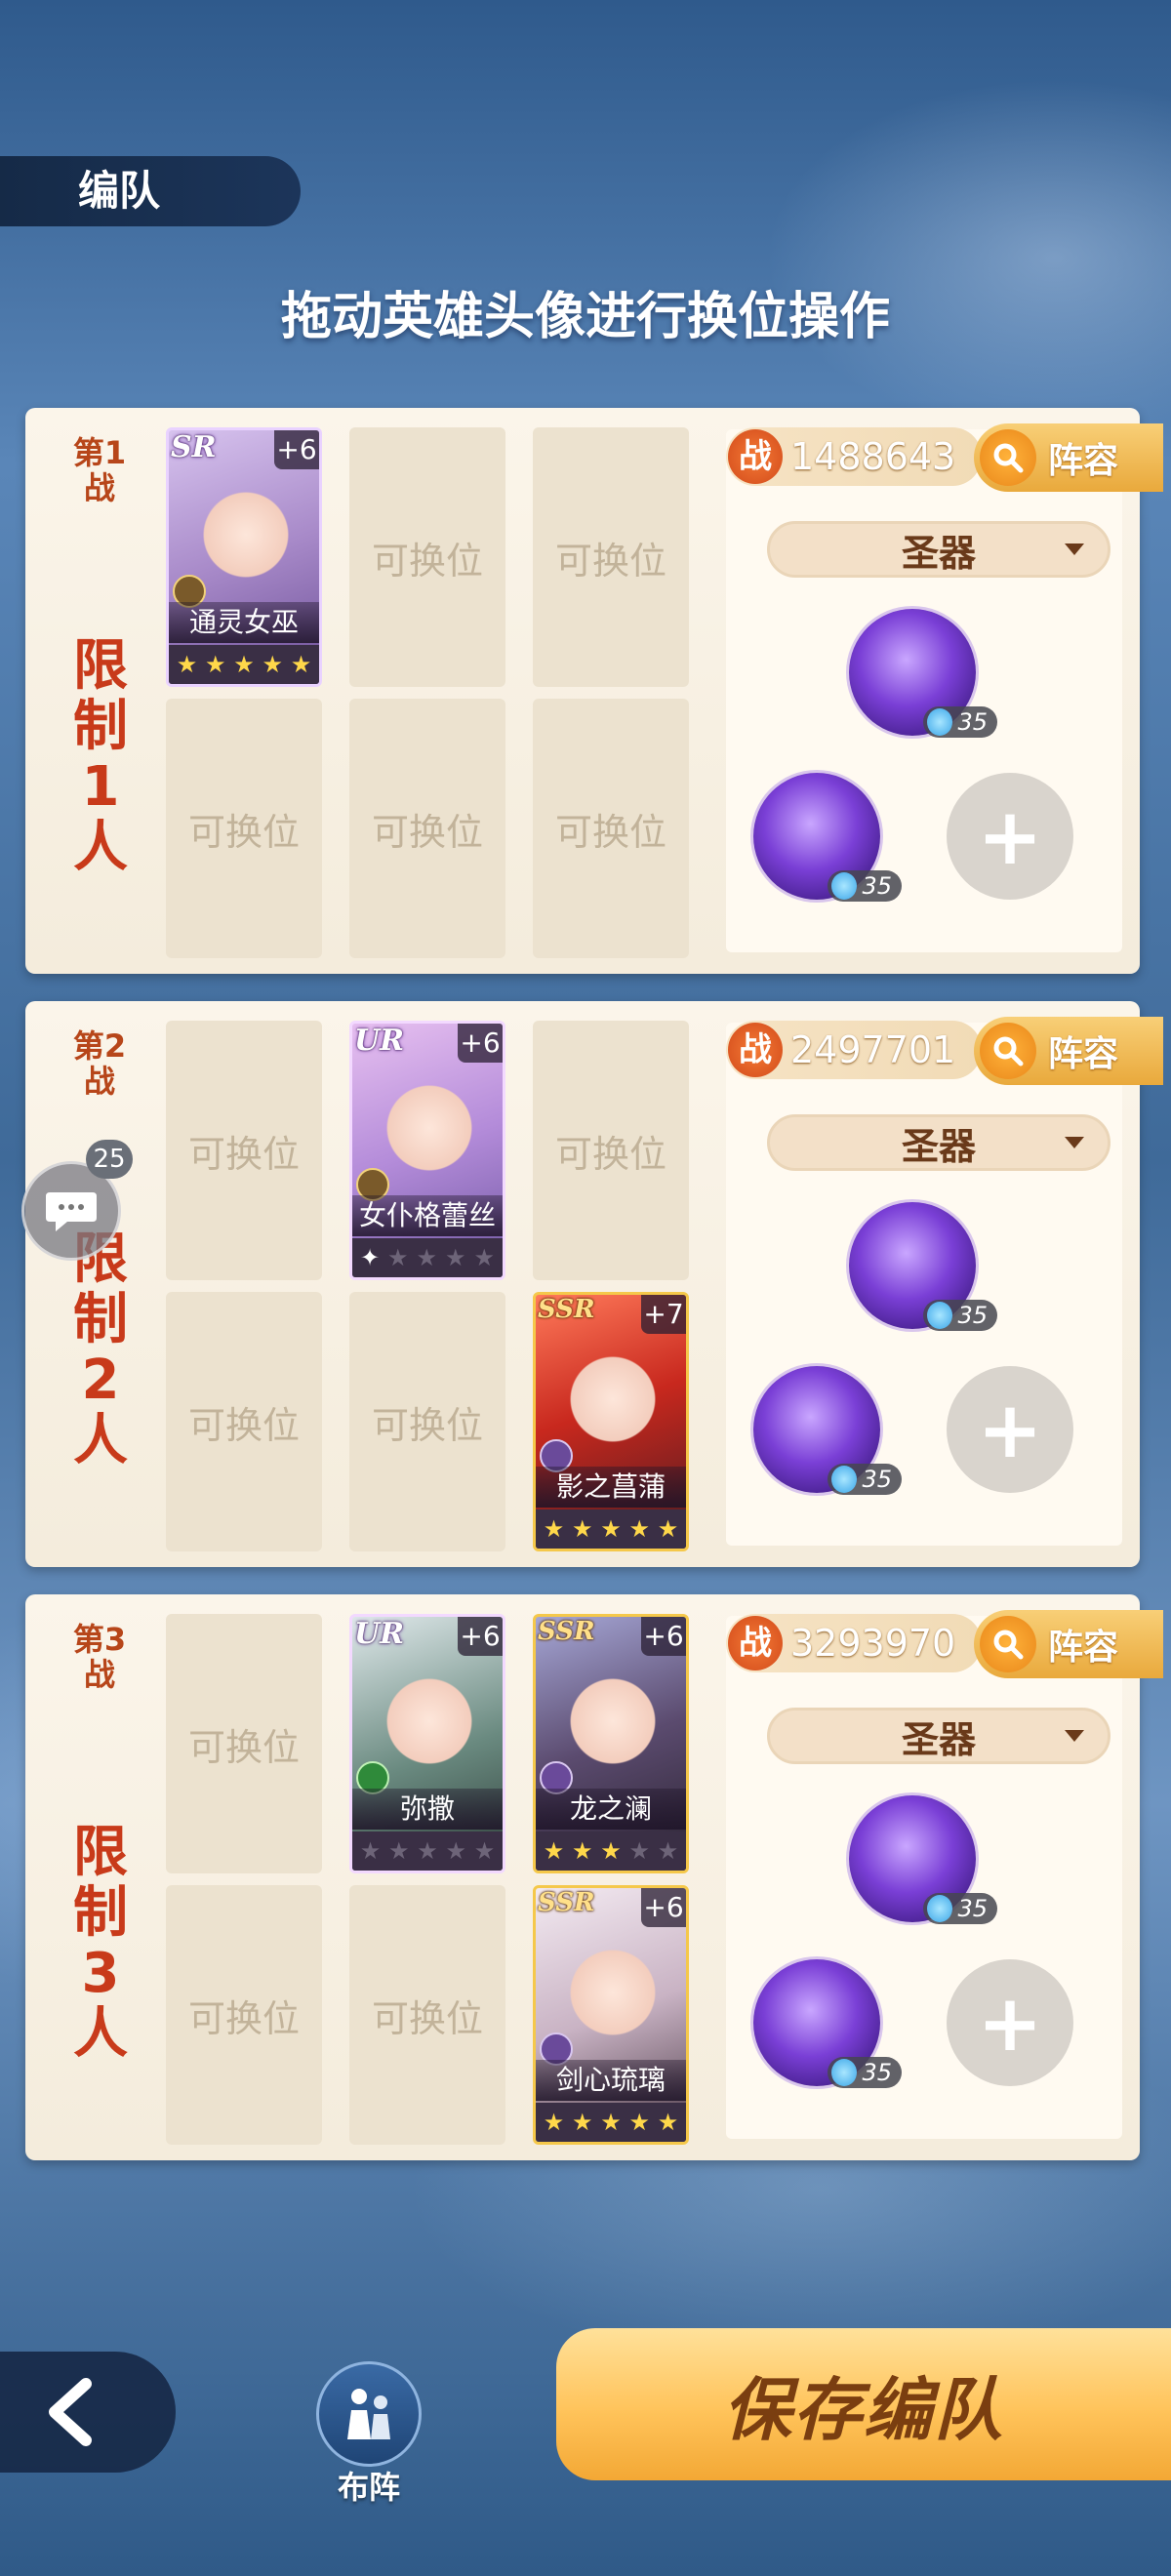  What do you see at coordinates (150, 191) in the screenshot?
I see `page-title: 编队` at bounding box center [150, 191].